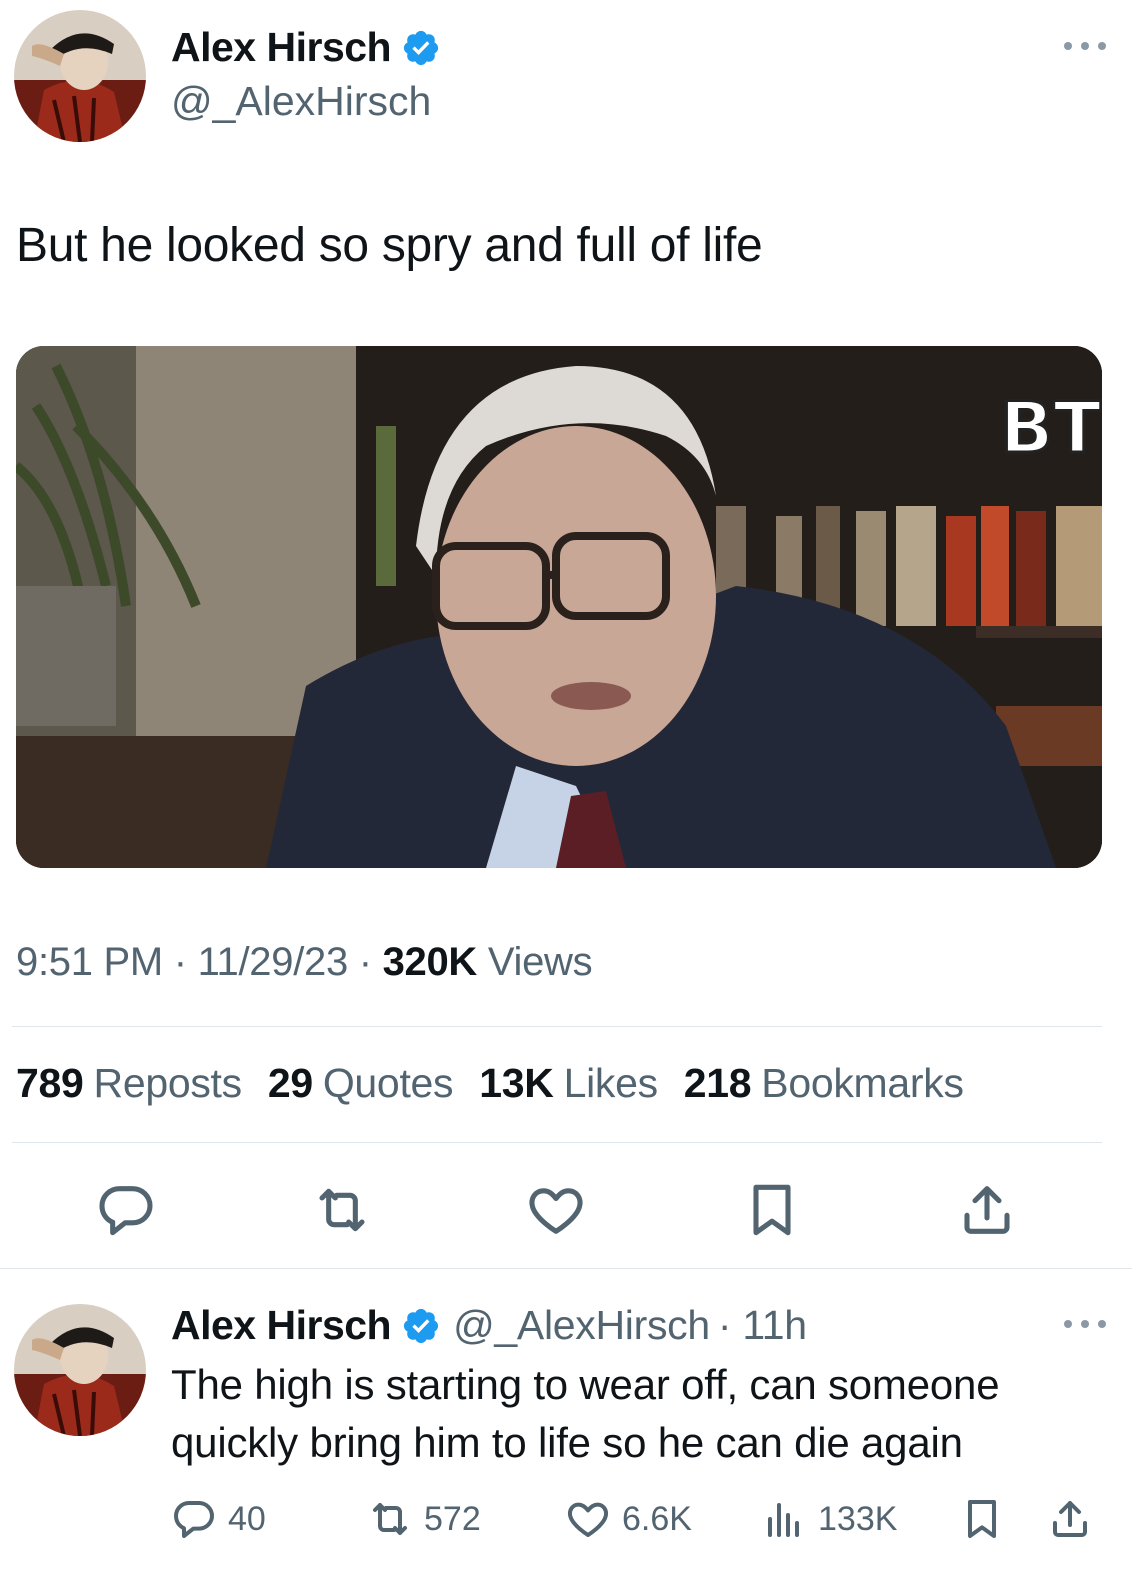 The height and width of the screenshot is (1596, 1132). I want to click on reply-share-button, so click(1075, 1519).